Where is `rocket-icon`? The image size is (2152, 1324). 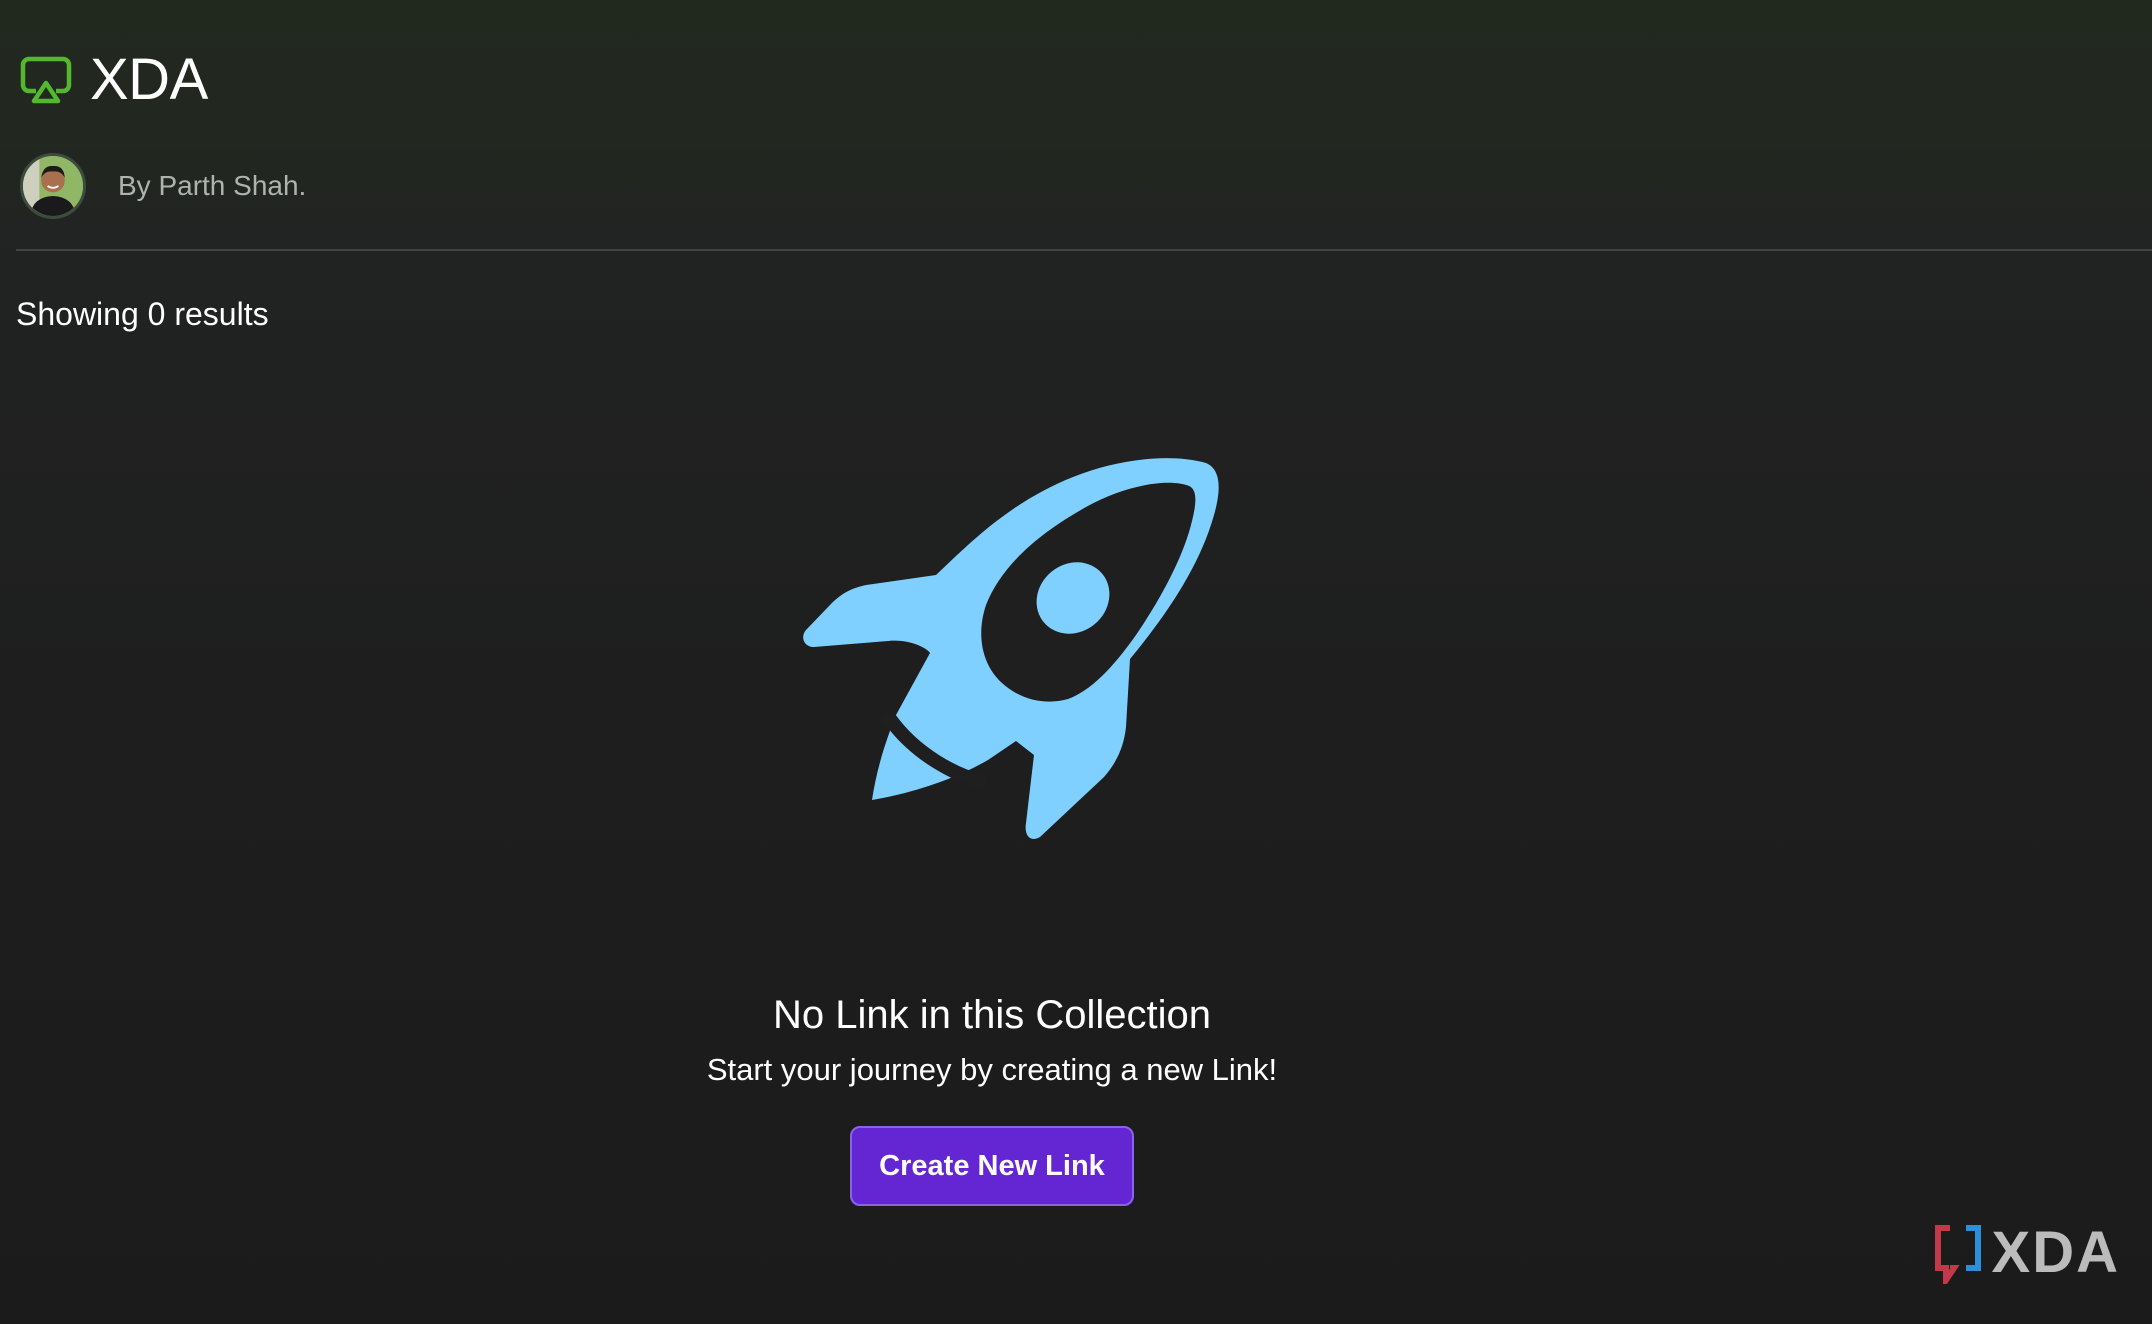
rocket-icon is located at coordinates (1011, 649).